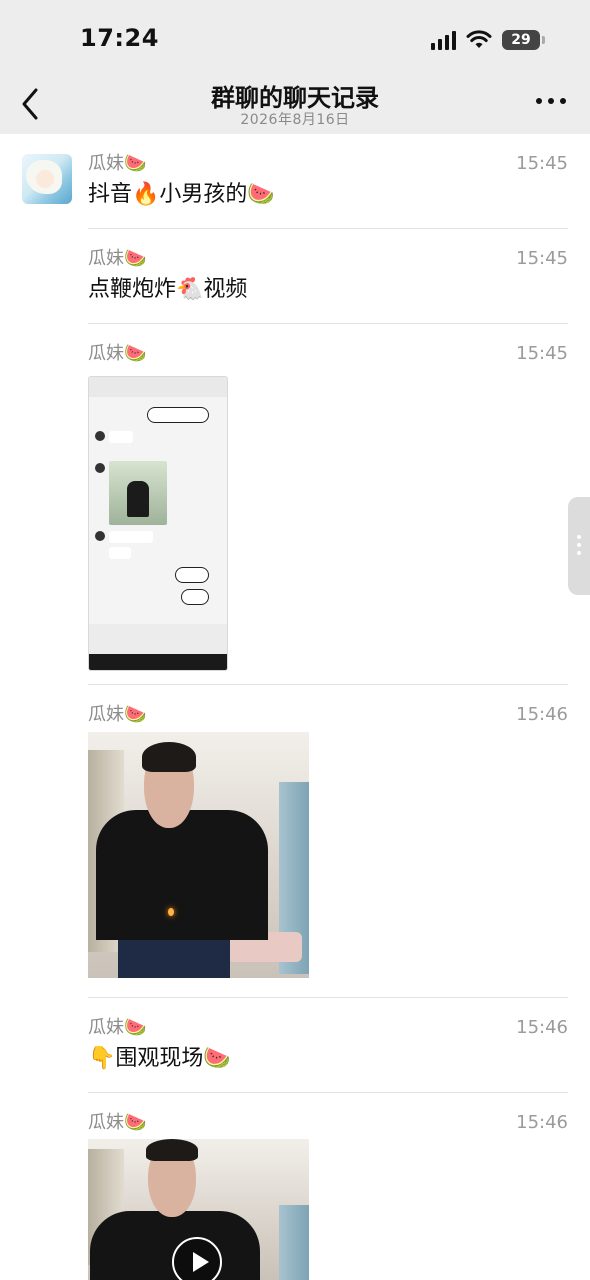  What do you see at coordinates (198, 855) in the screenshot?
I see `photo-image` at bounding box center [198, 855].